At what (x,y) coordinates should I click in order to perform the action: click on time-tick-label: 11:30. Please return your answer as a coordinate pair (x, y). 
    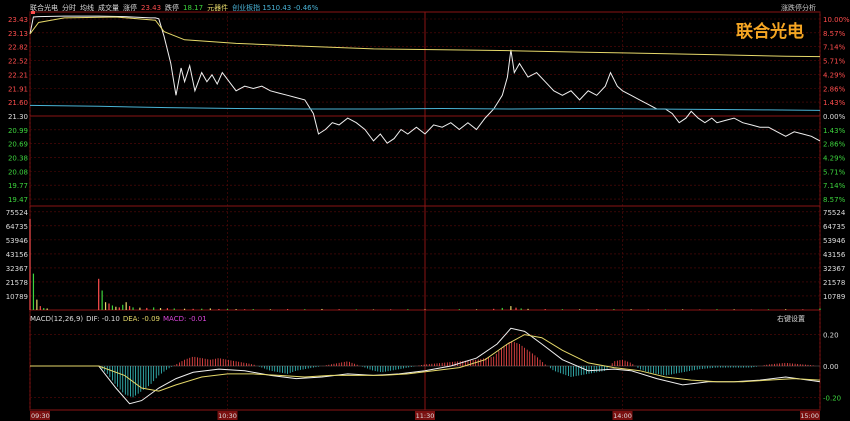
    Looking at the image, I should click on (425, 416).